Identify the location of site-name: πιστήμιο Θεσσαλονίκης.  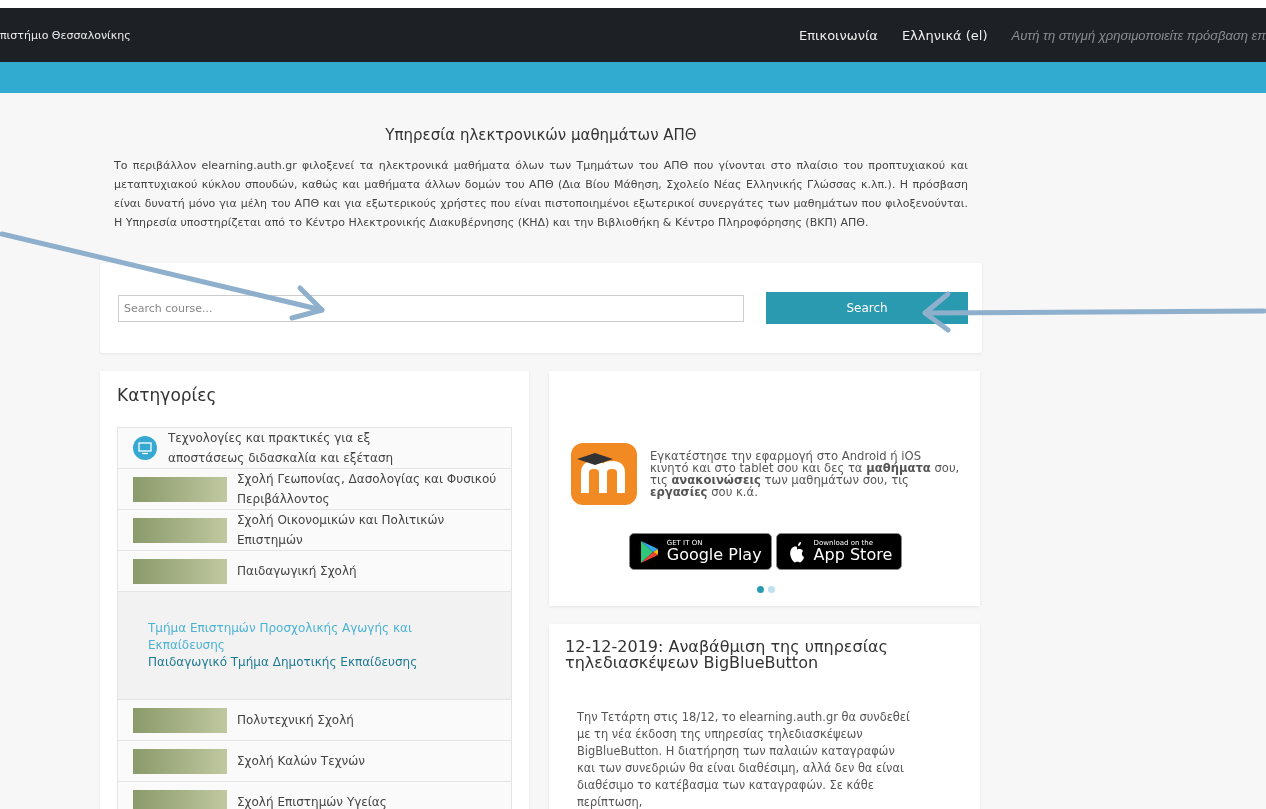
(65, 35).